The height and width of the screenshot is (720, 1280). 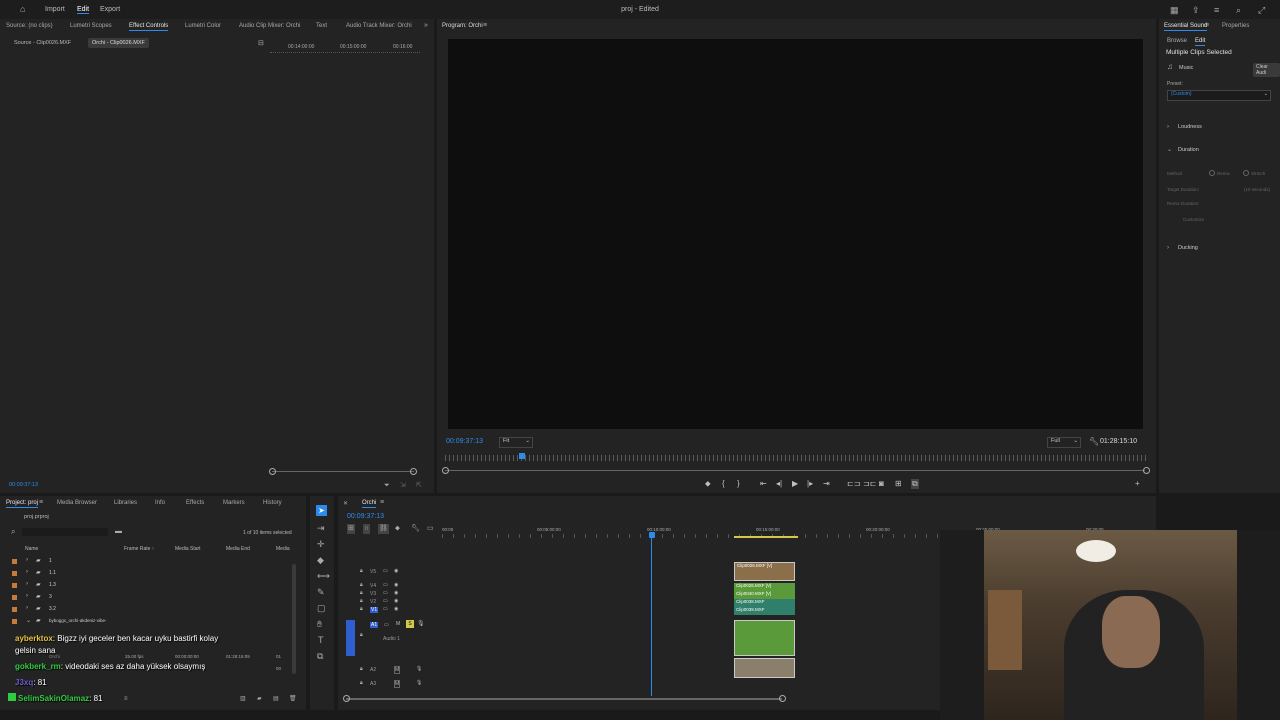 I want to click on ducking-chevron-icon: ›, so click(x=1168, y=248).